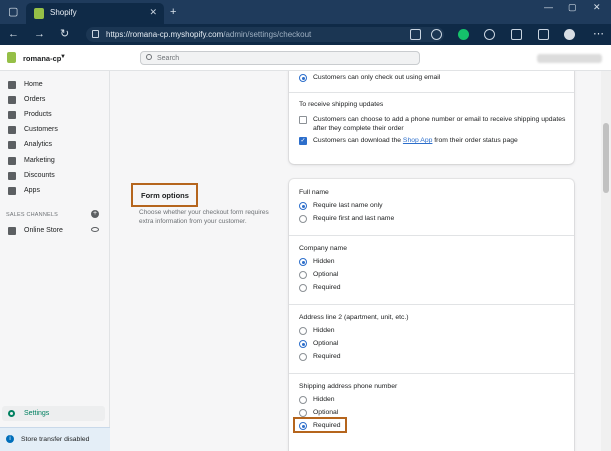 The width and height of the screenshot is (611, 451). What do you see at coordinates (149, 57) in the screenshot?
I see `search-icon` at bounding box center [149, 57].